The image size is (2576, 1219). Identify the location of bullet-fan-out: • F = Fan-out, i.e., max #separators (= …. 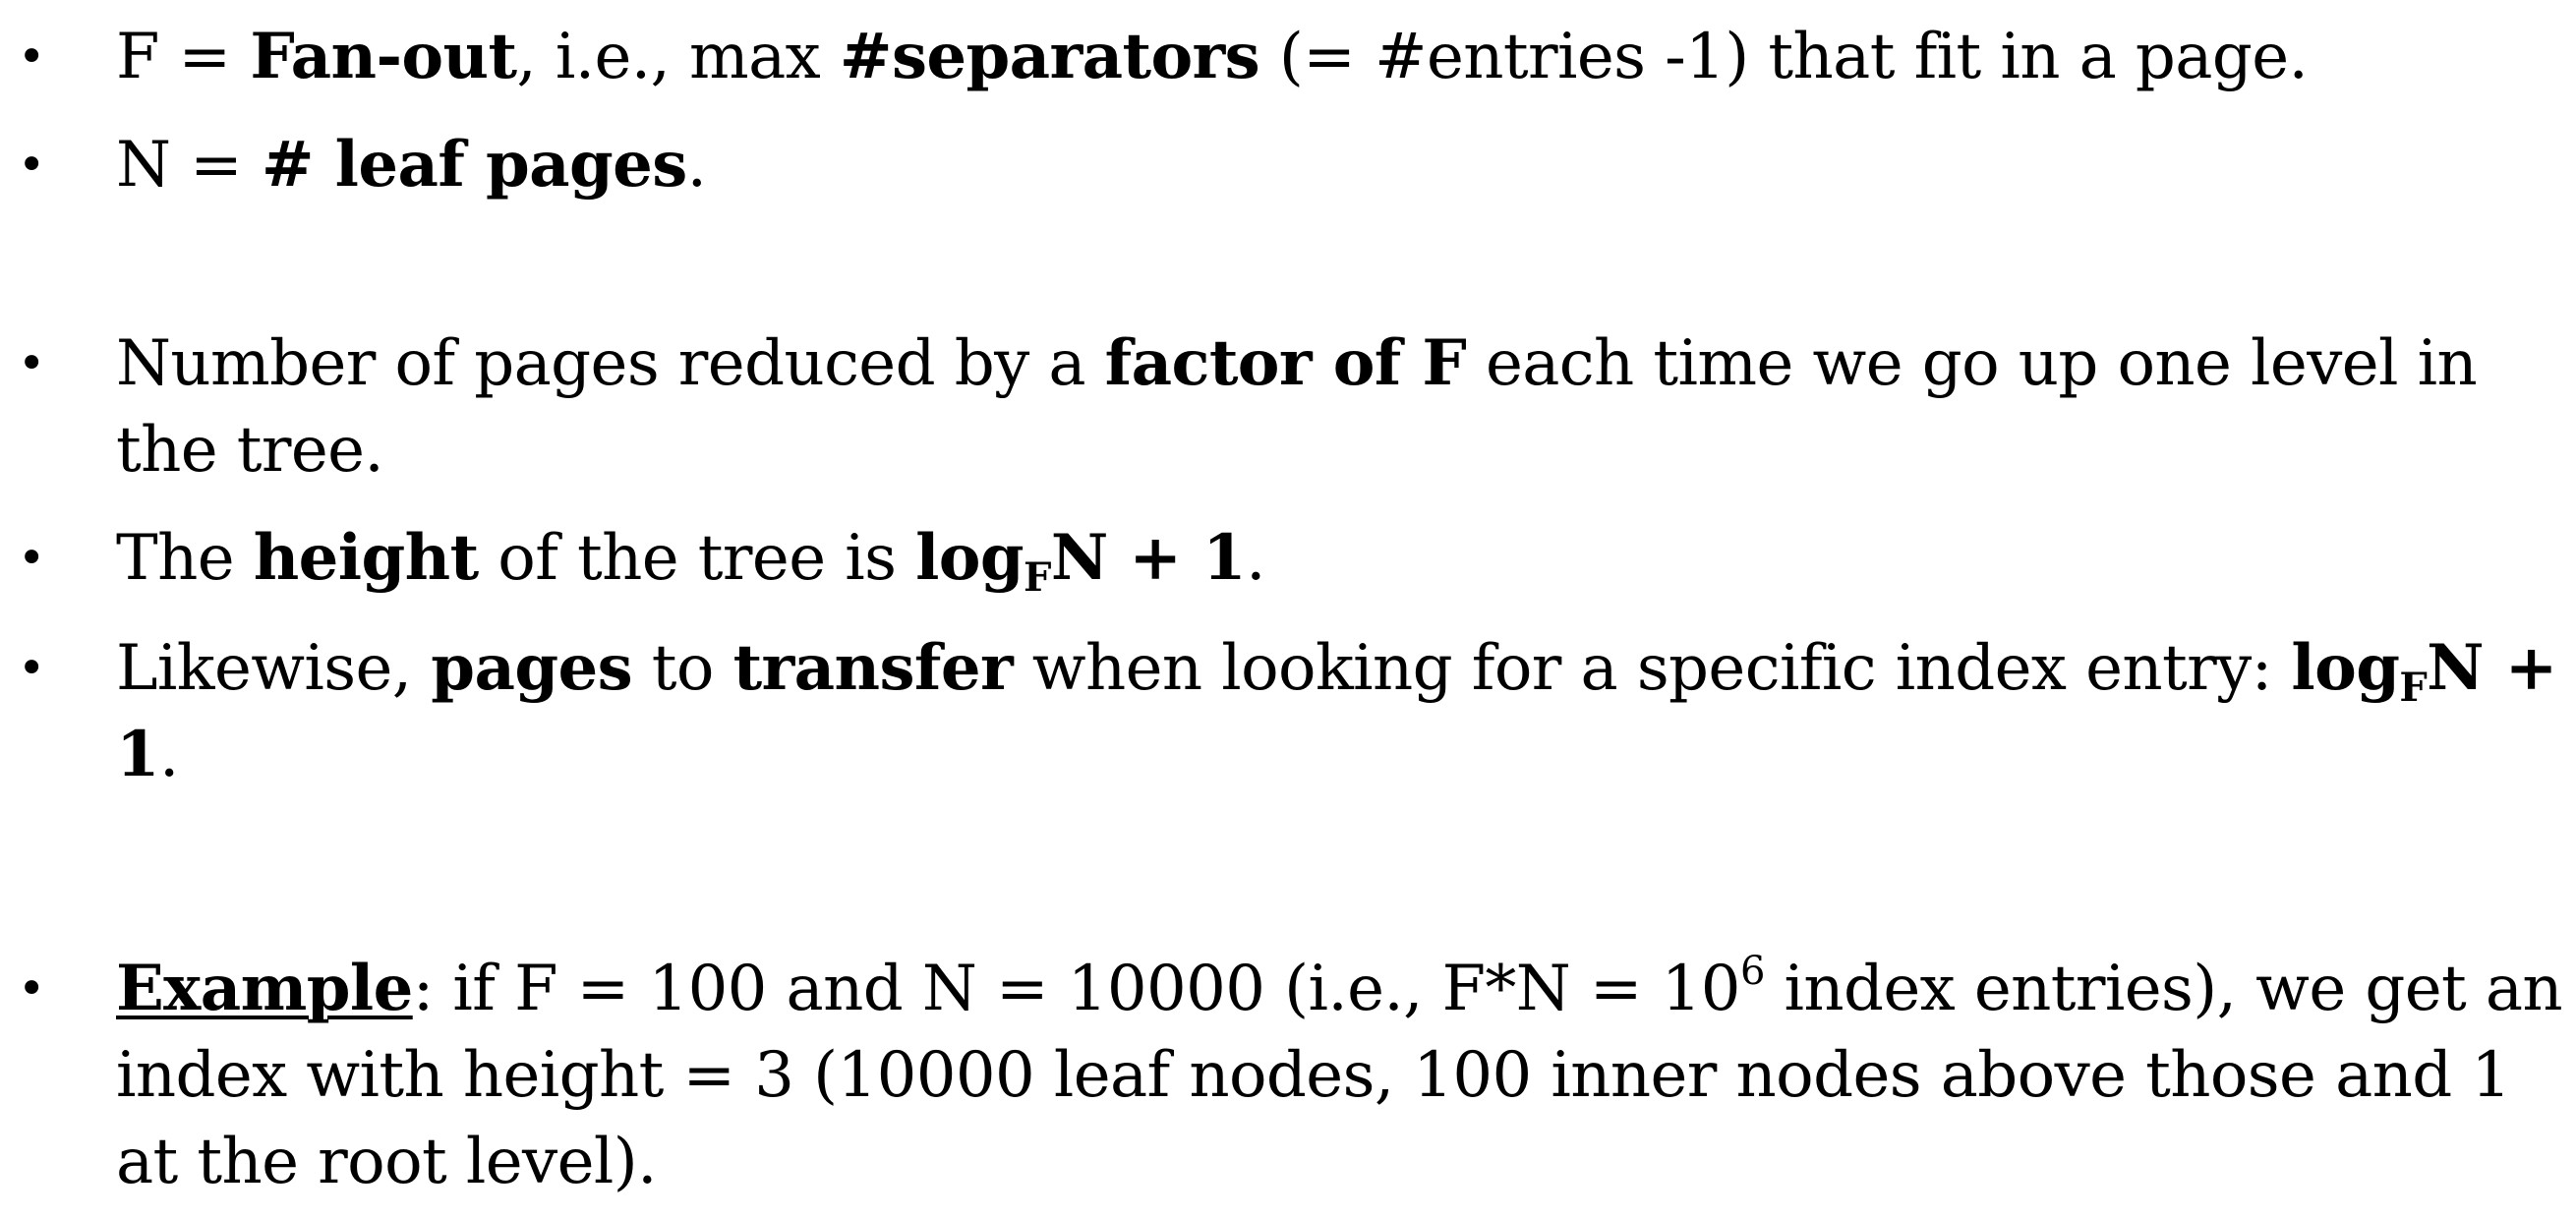
(1276, 57).